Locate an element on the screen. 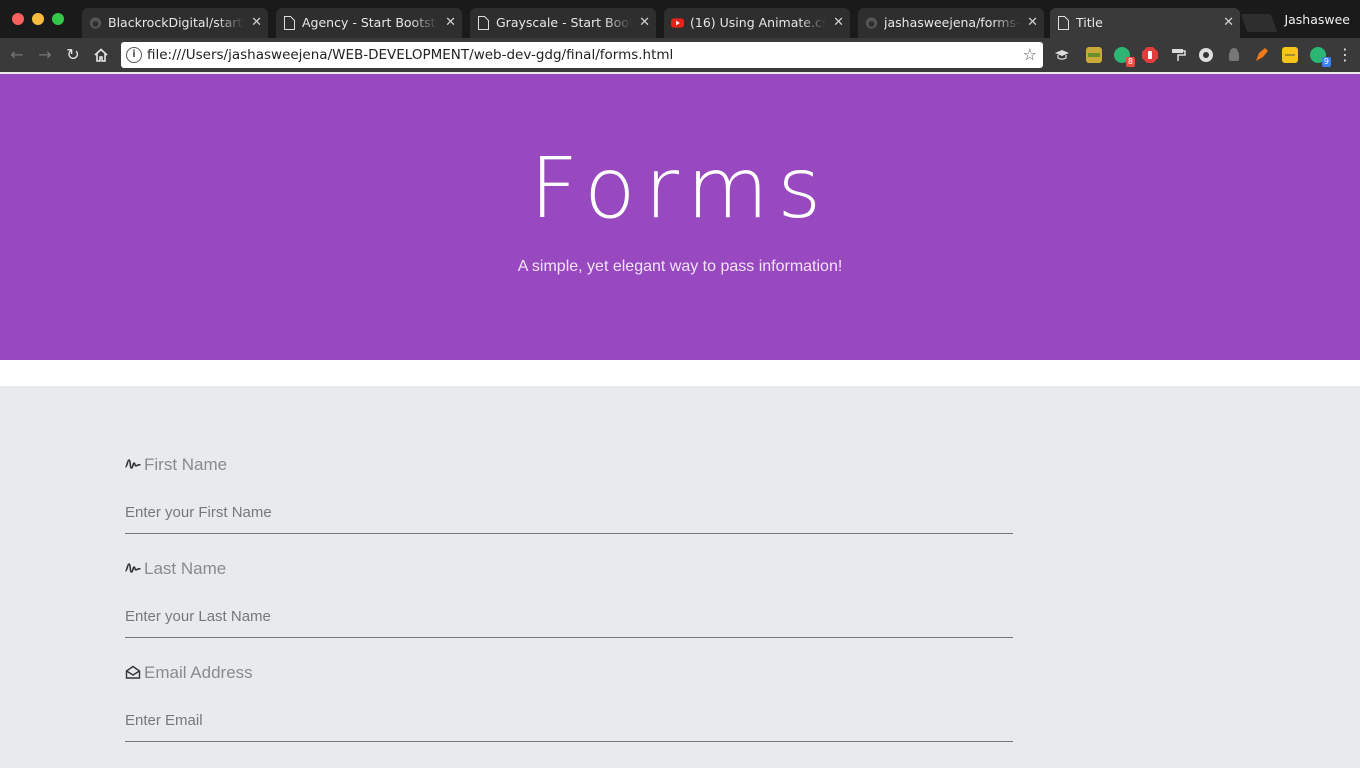 Image resolution: width=1360 pixels, height=768 pixels. email-field: Email Address is located at coordinates (569, 704).